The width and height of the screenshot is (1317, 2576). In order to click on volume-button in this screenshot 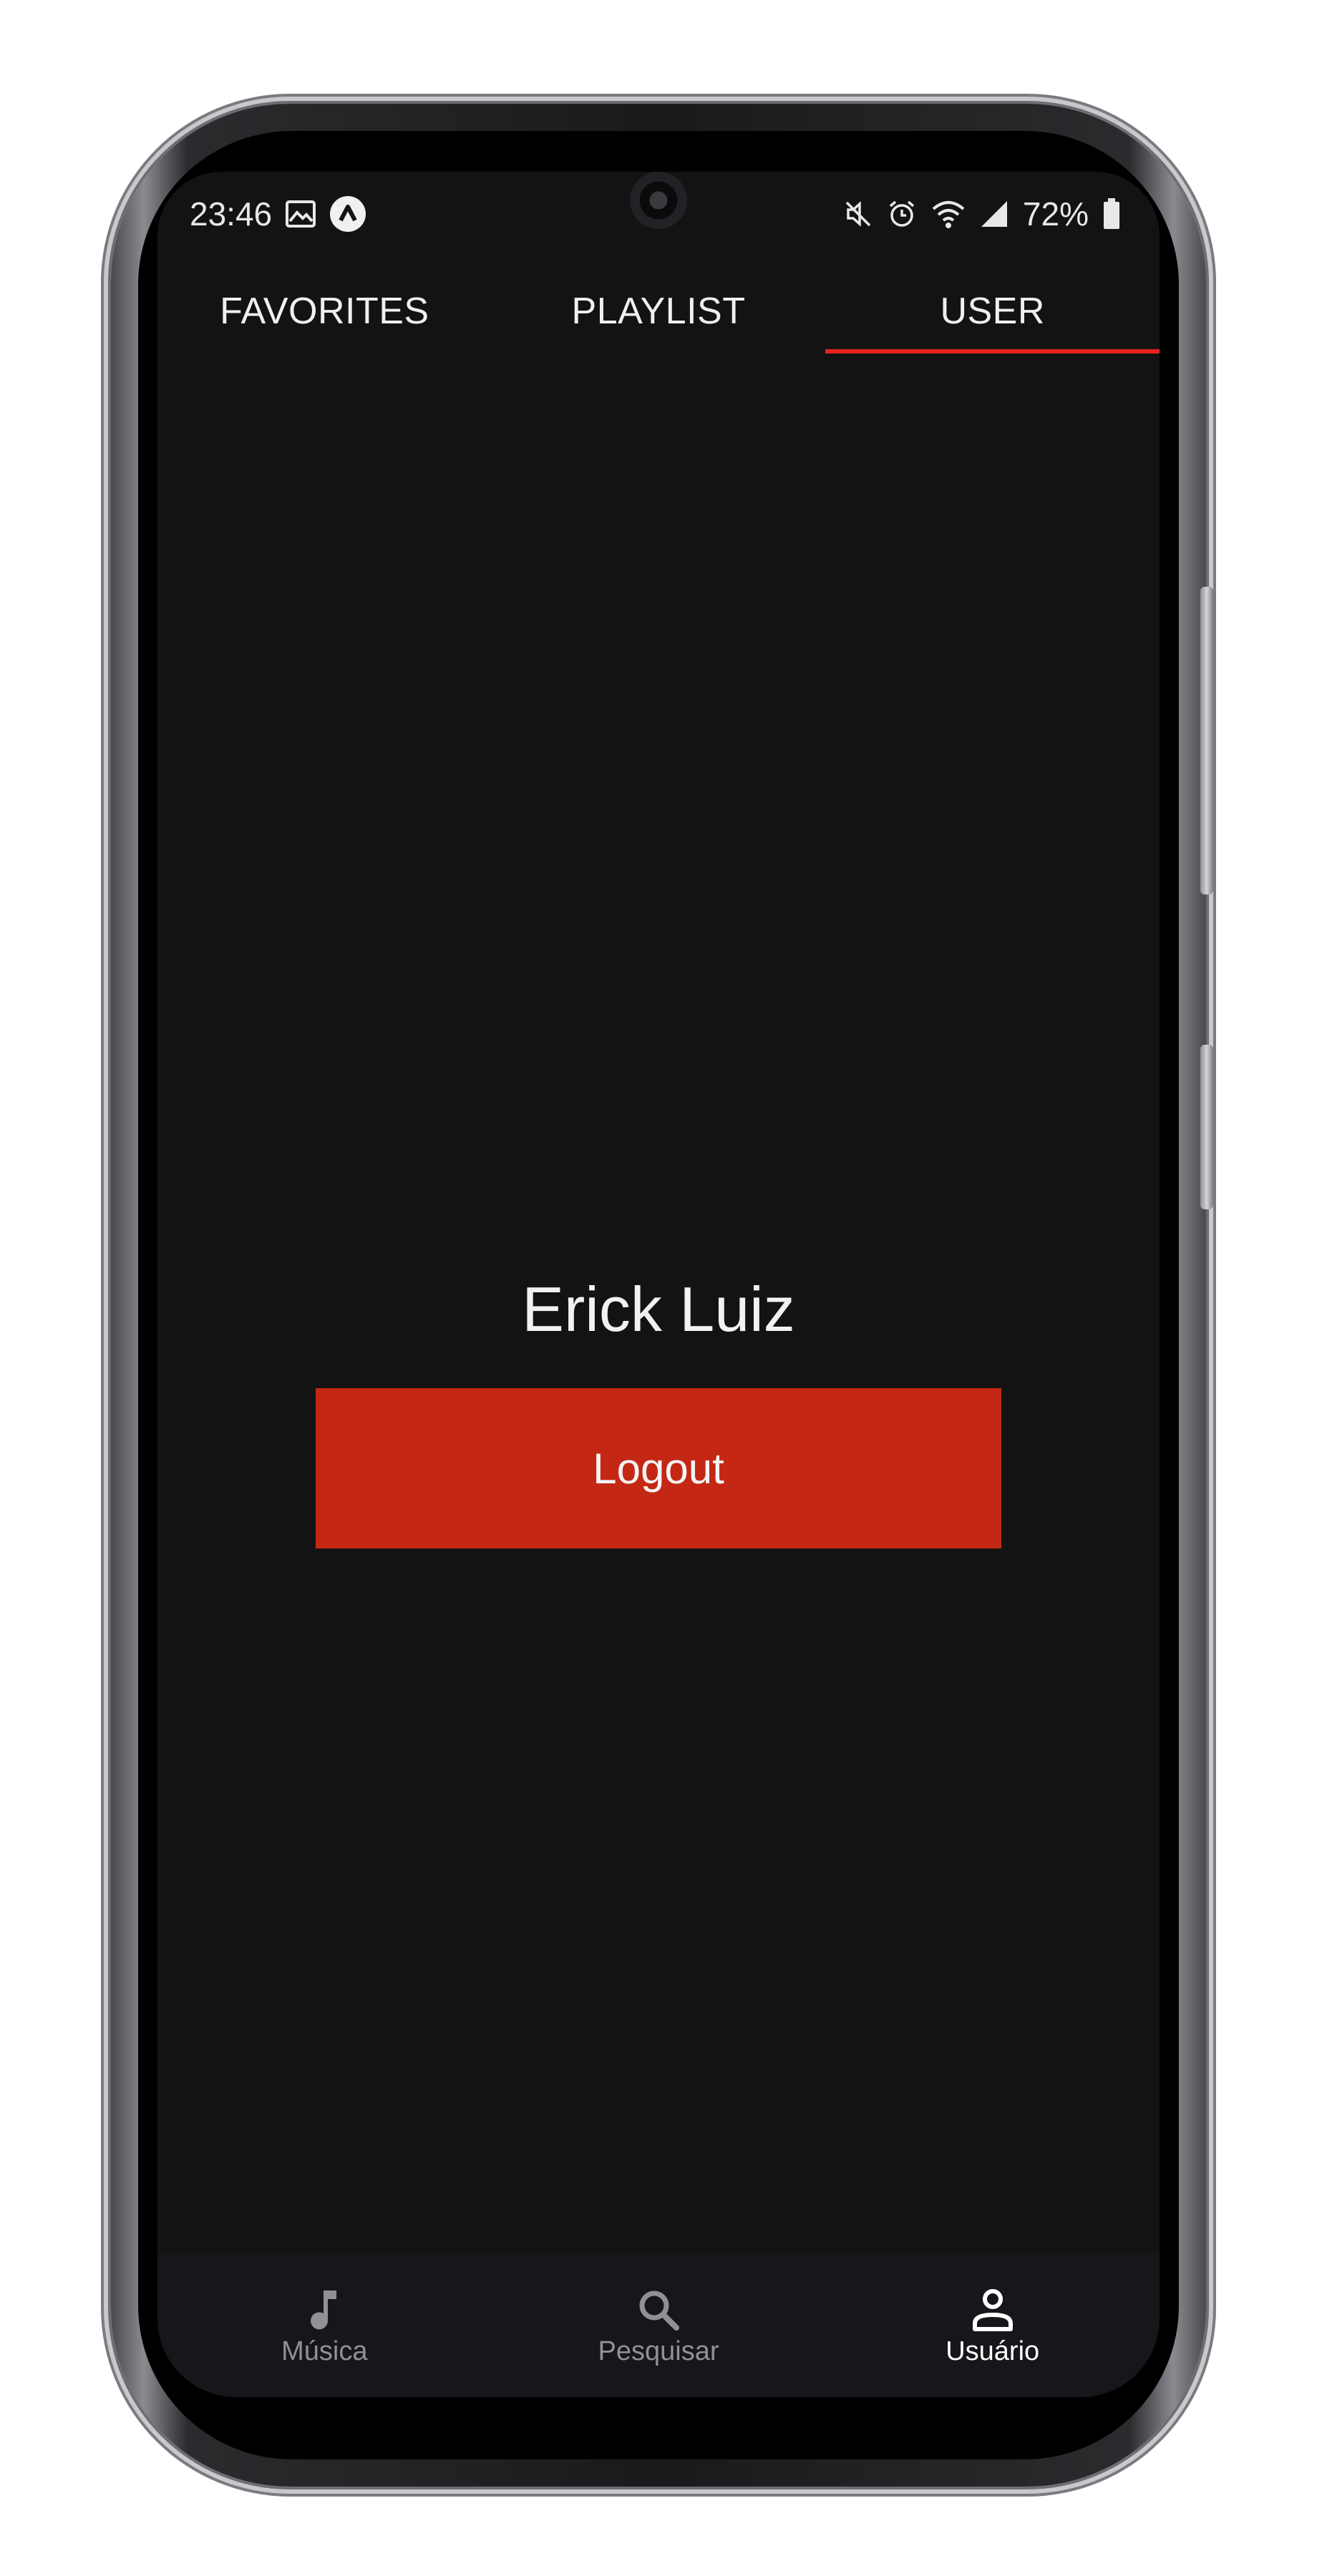, I will do `click(1206, 740)`.